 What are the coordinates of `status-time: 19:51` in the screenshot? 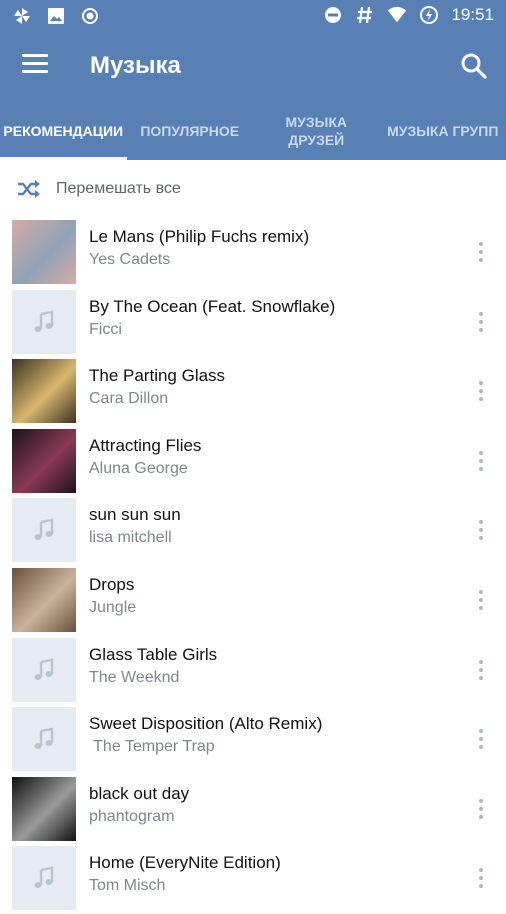 It's located at (472, 15).